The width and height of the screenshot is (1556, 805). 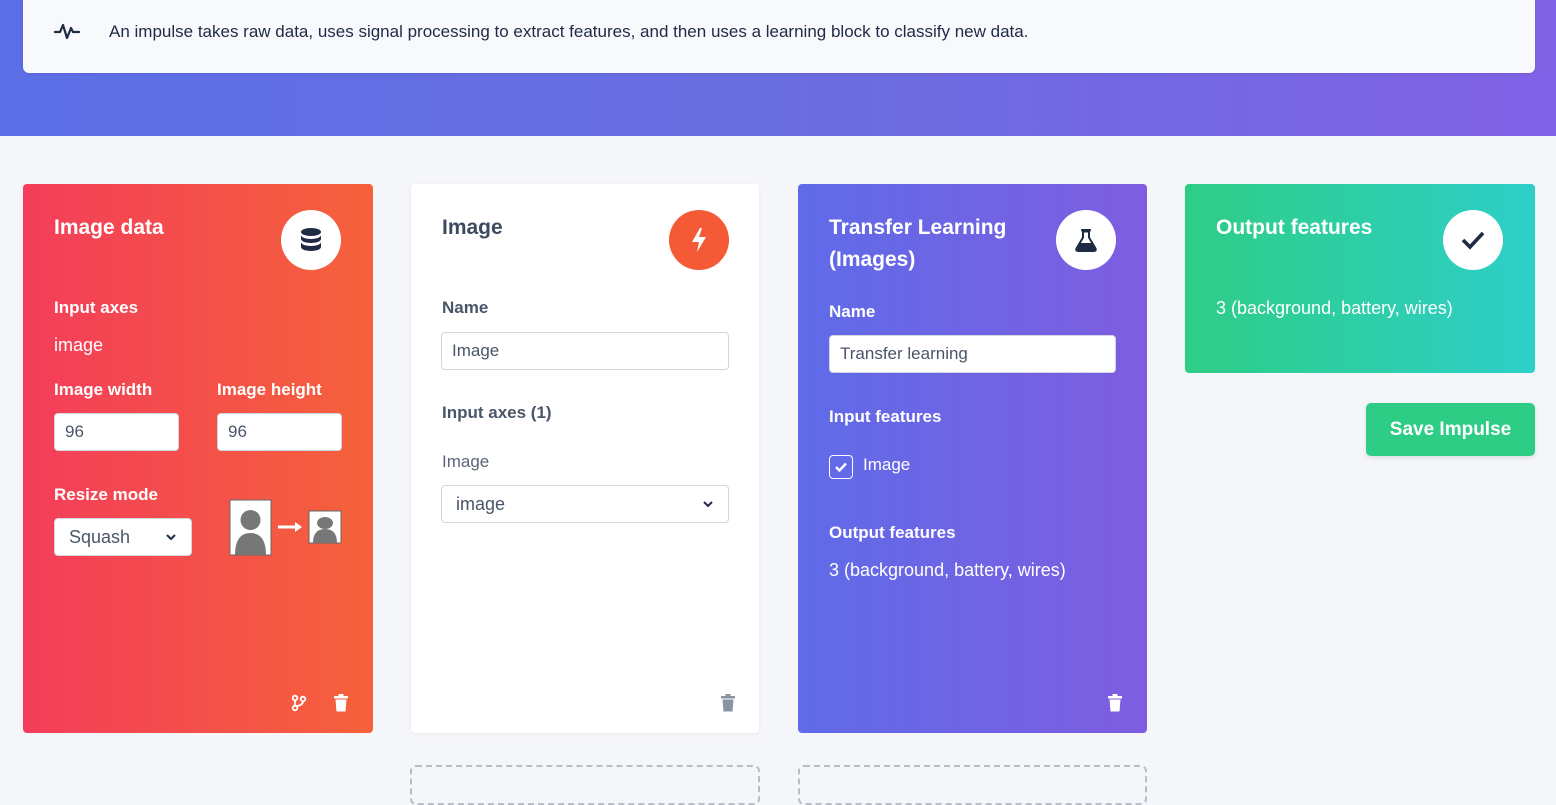 I want to click on resize-preview-icon, so click(x=285, y=527).